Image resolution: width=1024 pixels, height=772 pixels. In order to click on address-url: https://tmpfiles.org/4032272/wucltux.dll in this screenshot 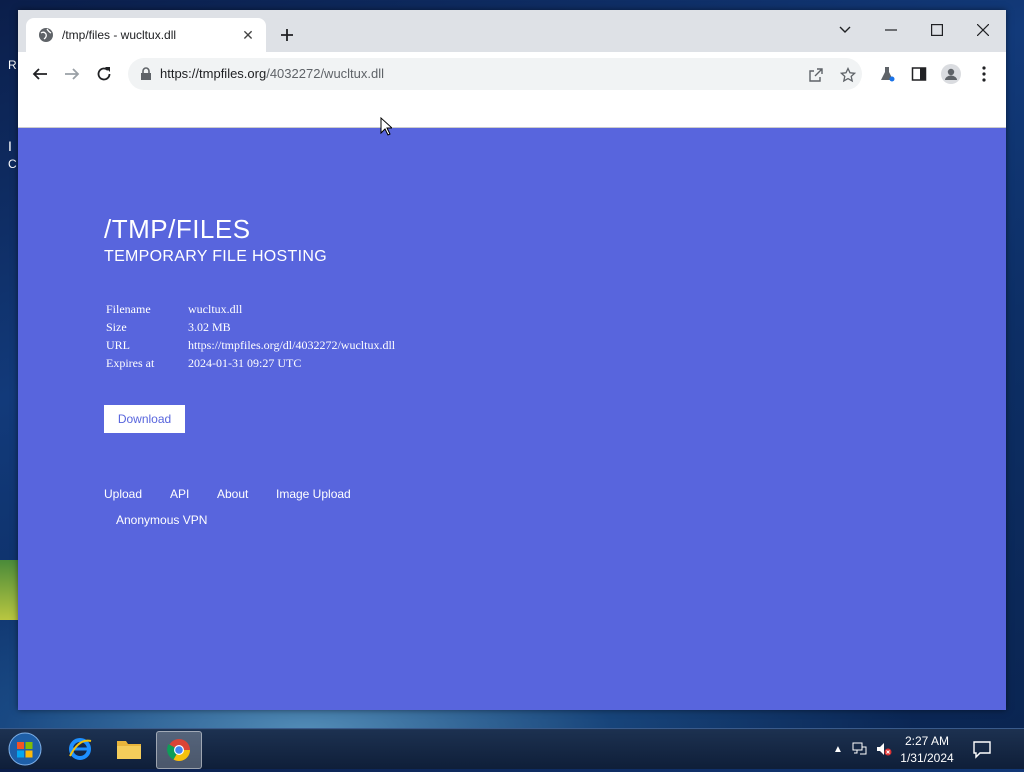, I will do `click(272, 73)`.